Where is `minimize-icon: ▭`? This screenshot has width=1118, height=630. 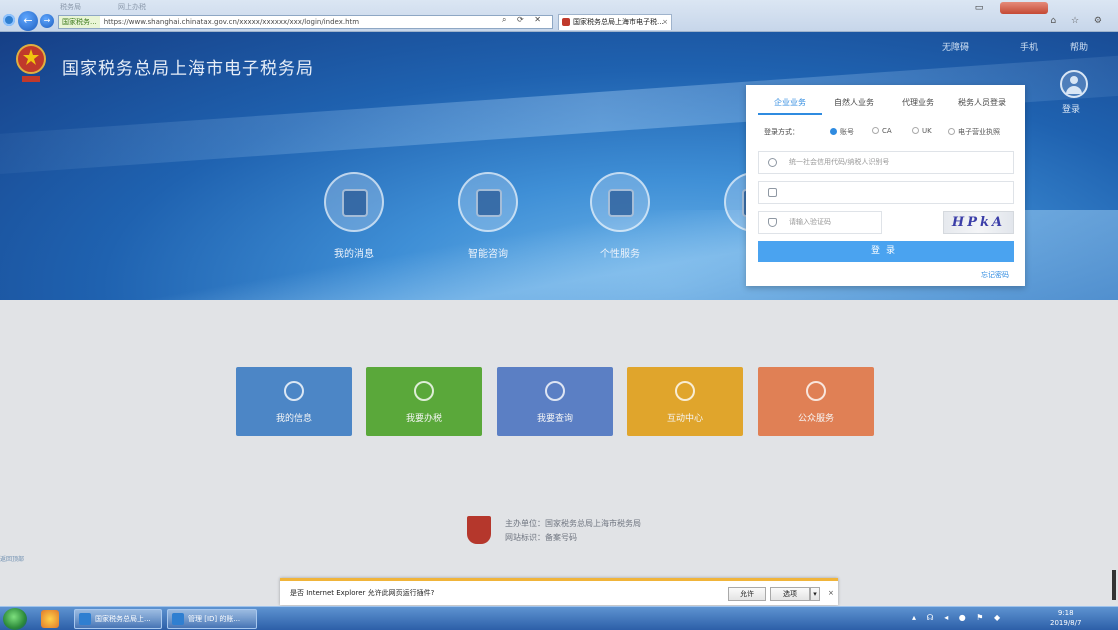 minimize-icon: ▭ is located at coordinates (979, 8).